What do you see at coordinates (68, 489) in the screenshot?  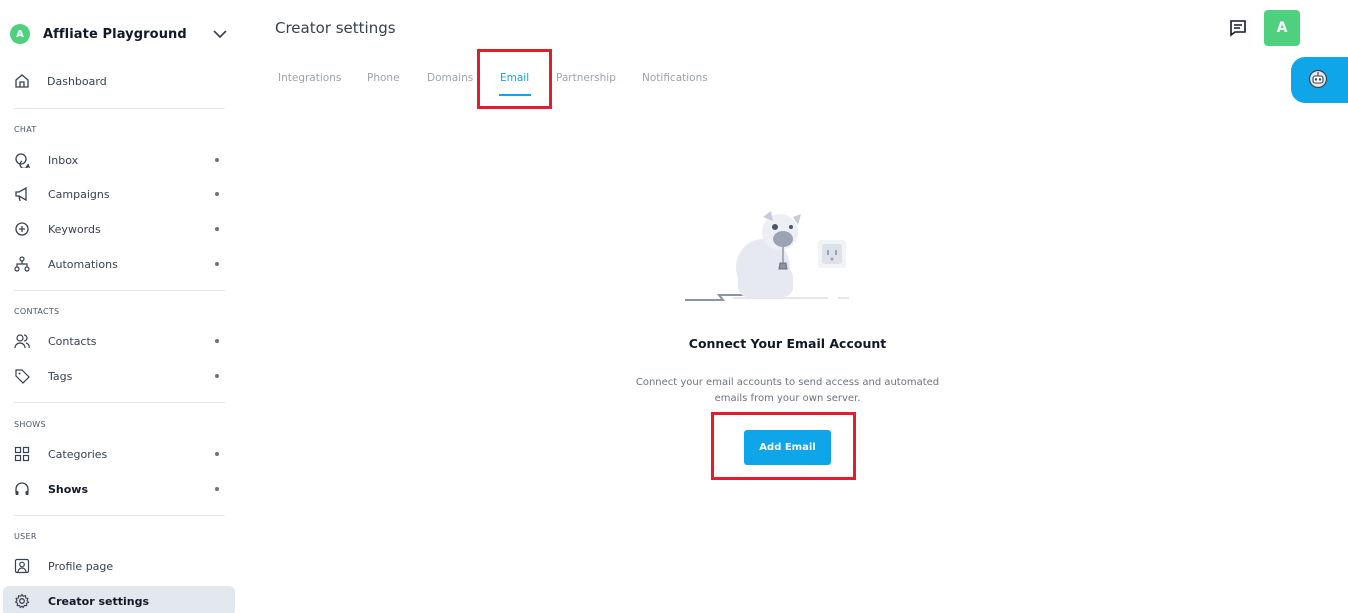 I see `sidebar-item-label: Shows` at bounding box center [68, 489].